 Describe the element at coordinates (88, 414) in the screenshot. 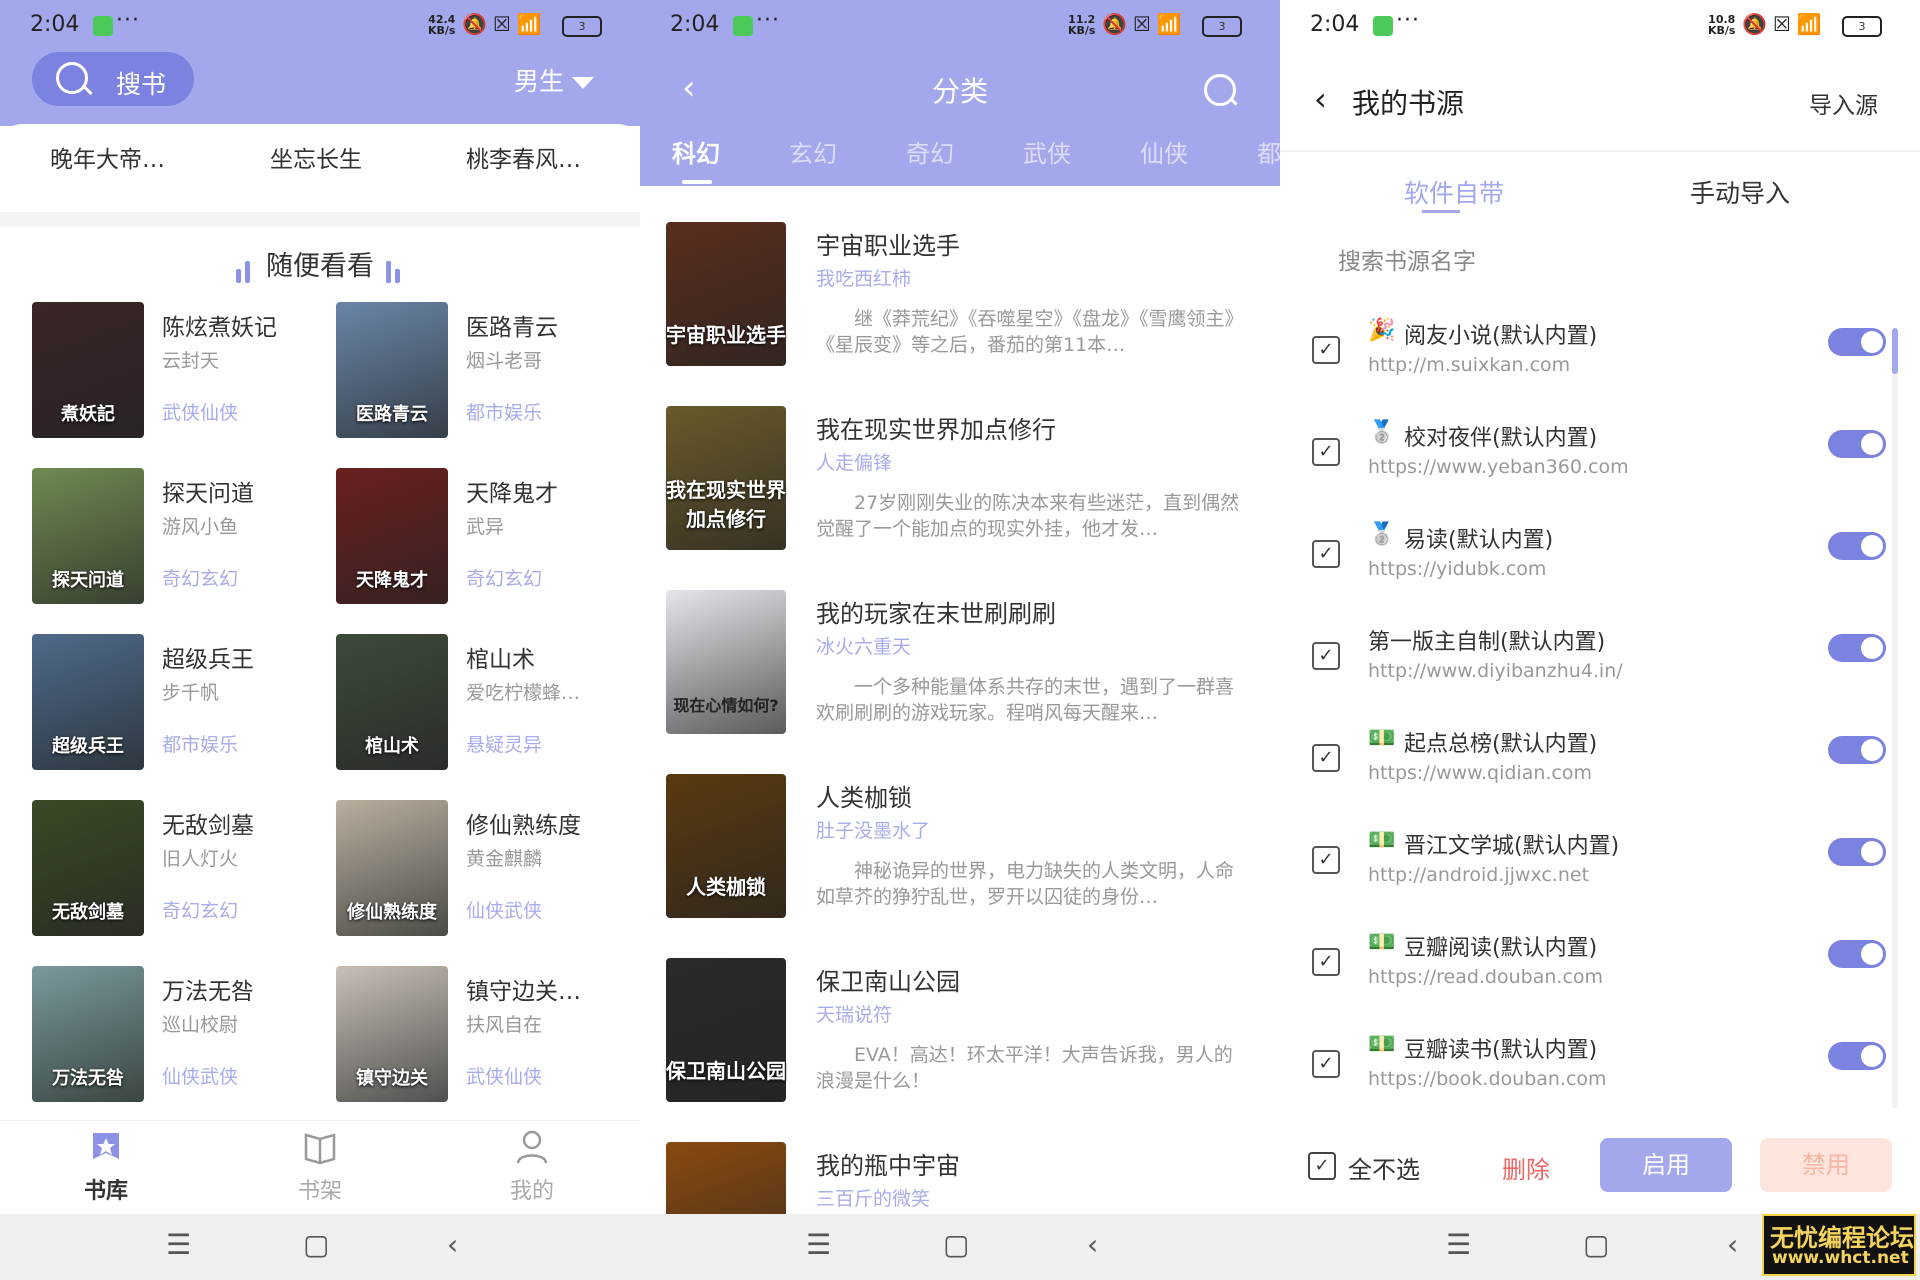

I see `cover-text: 煮妖記` at that location.